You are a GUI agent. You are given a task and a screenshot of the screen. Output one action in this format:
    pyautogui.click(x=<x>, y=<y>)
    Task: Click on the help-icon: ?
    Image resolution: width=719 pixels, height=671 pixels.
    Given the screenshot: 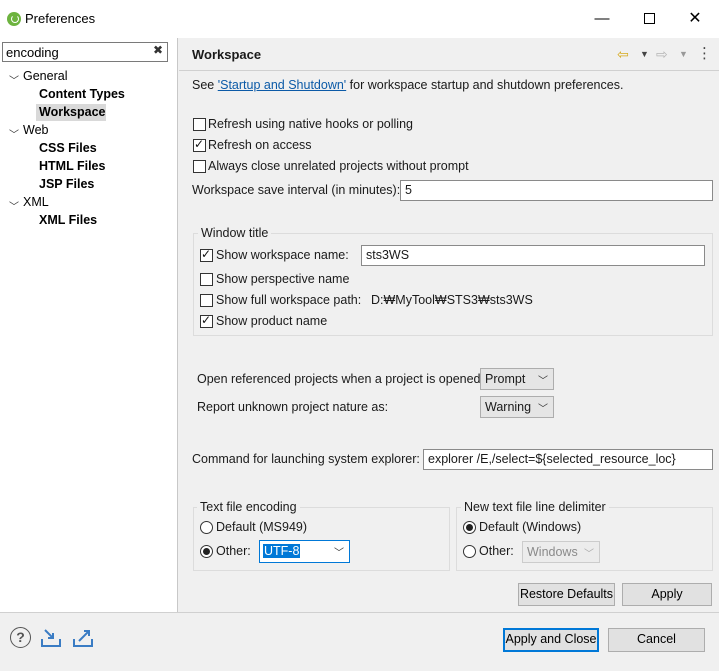 What is the action you would take?
    pyautogui.click(x=20, y=637)
    